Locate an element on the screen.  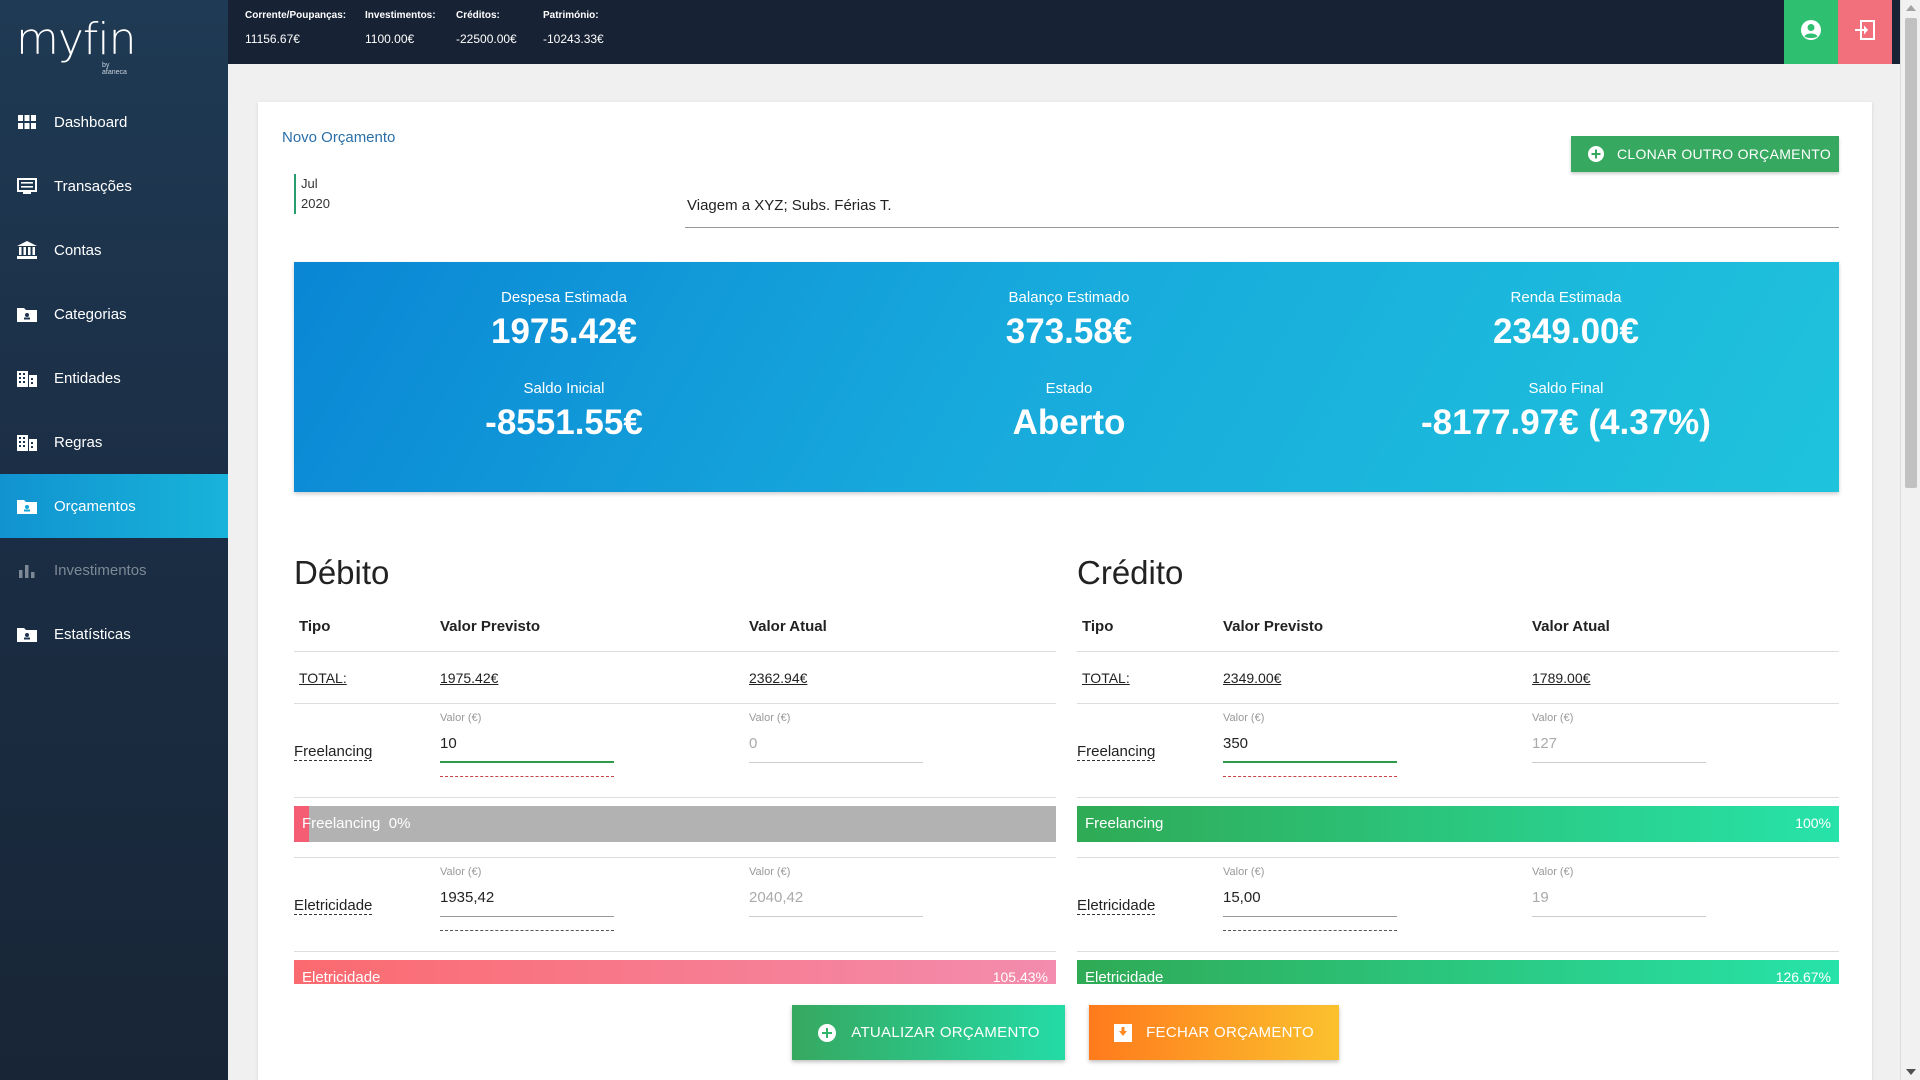
planned-value-input: 15,00 is located at coordinates (1310, 897).